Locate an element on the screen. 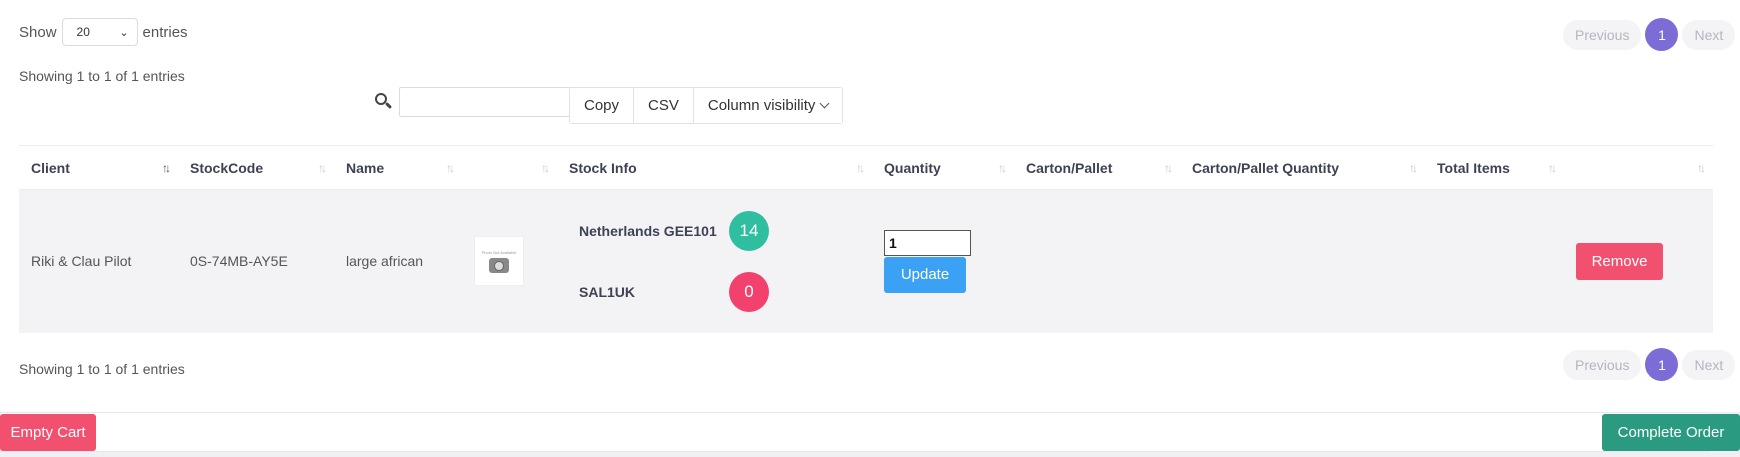 The height and width of the screenshot is (457, 1740). thumbnail-placeholder-text: Photo Not Available is located at coordinates (499, 252).